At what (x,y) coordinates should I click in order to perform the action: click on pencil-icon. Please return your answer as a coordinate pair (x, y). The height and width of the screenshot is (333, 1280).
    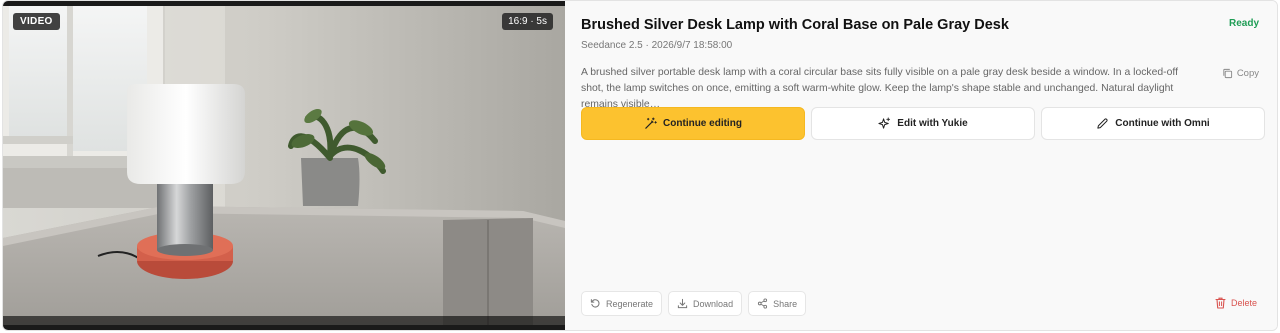
    Looking at the image, I should click on (1102, 123).